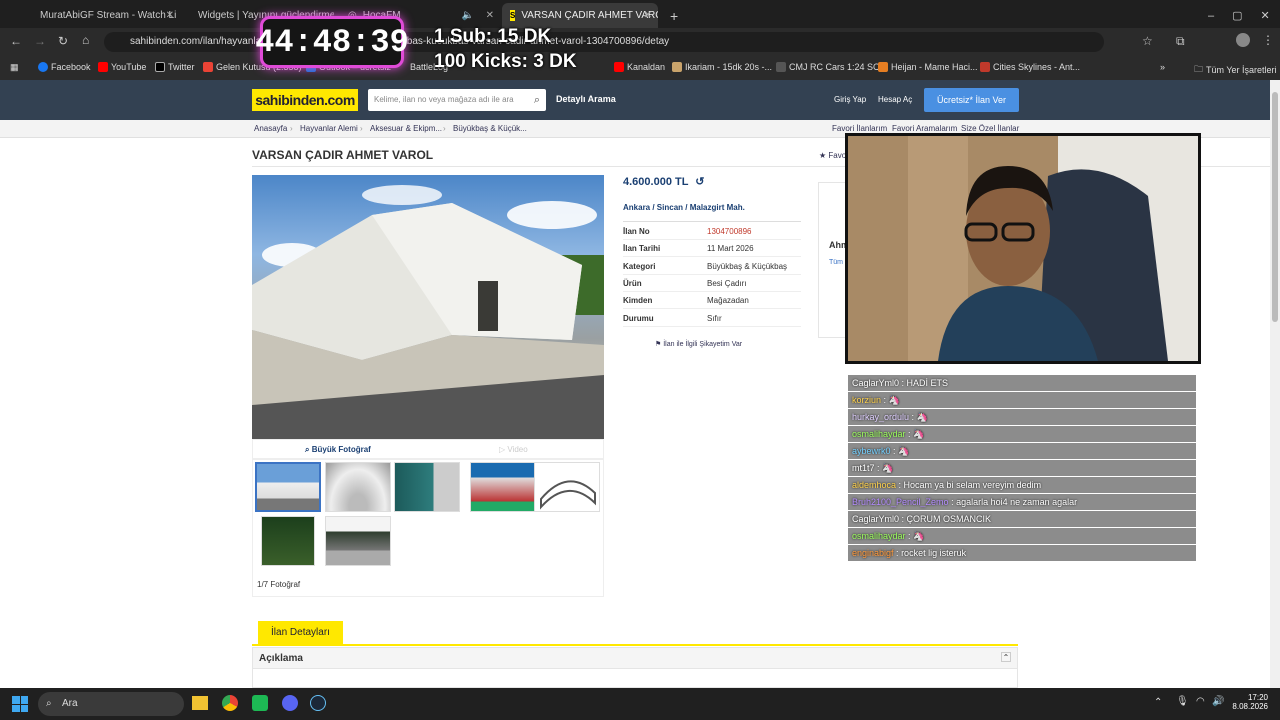  I want to click on wifi-icon: ◠, so click(1200, 701).